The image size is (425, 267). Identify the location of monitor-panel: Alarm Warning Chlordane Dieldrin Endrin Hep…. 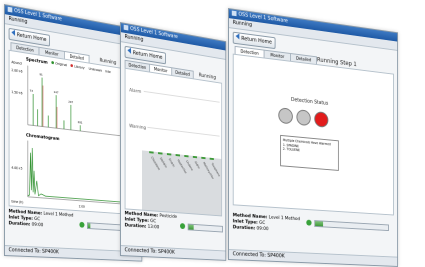
(173, 142).